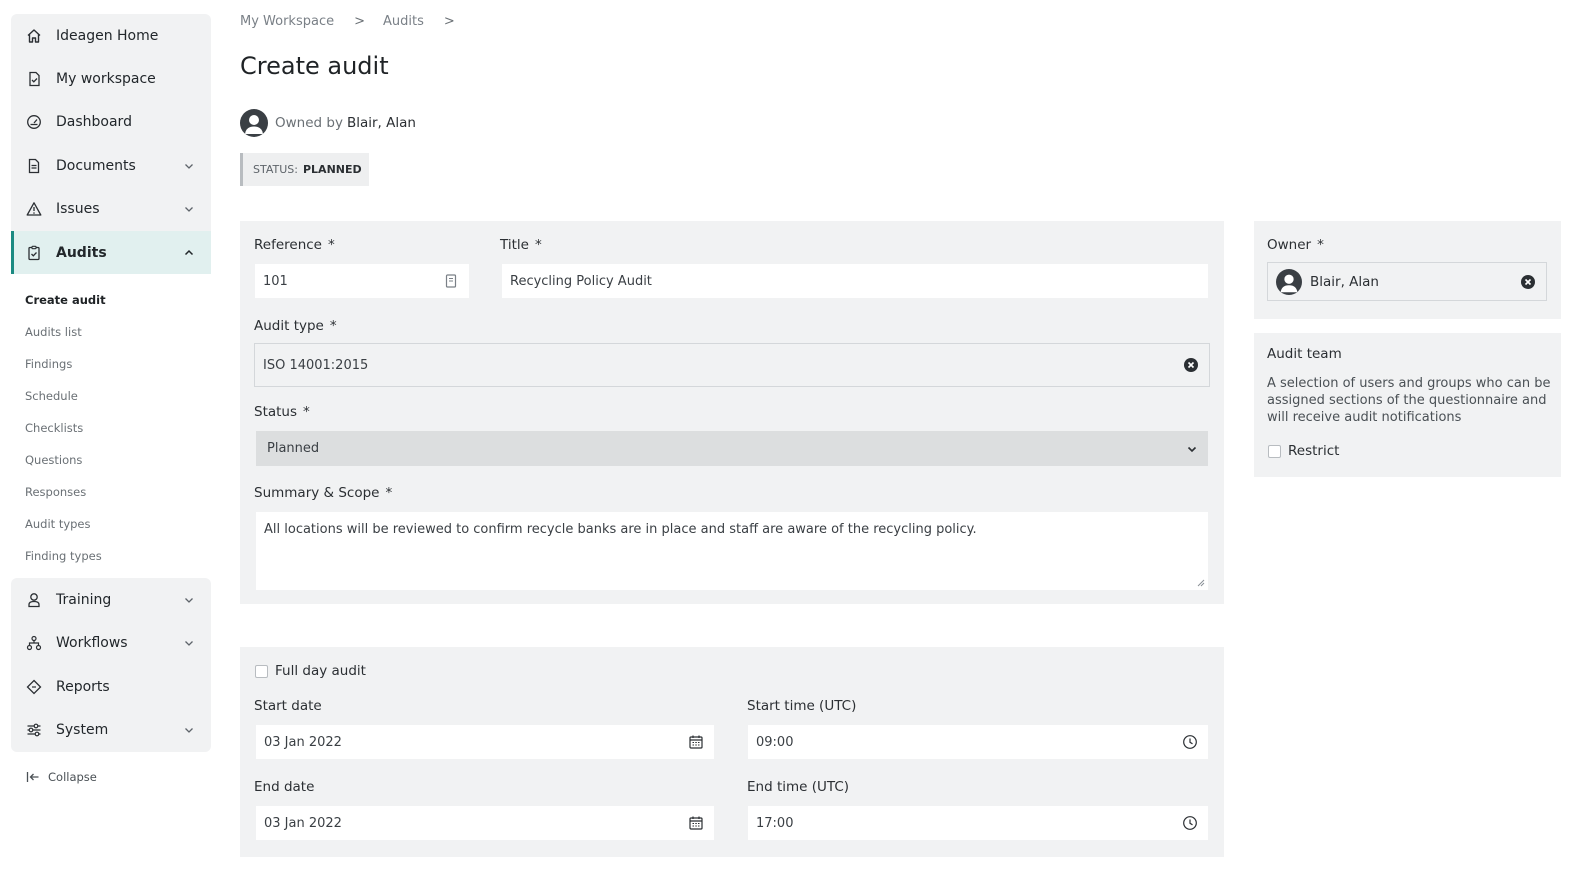 The height and width of the screenshot is (877, 1571). I want to click on nav-item-documents: Documents, so click(111, 165).